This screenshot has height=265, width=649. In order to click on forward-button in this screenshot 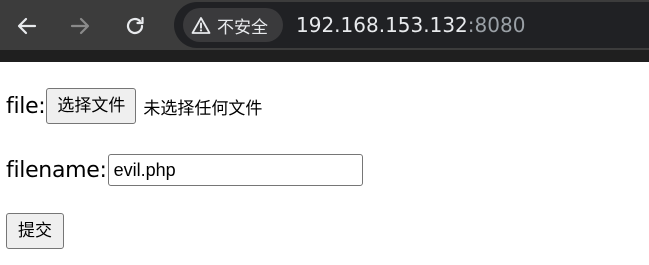, I will do `click(80, 26)`.